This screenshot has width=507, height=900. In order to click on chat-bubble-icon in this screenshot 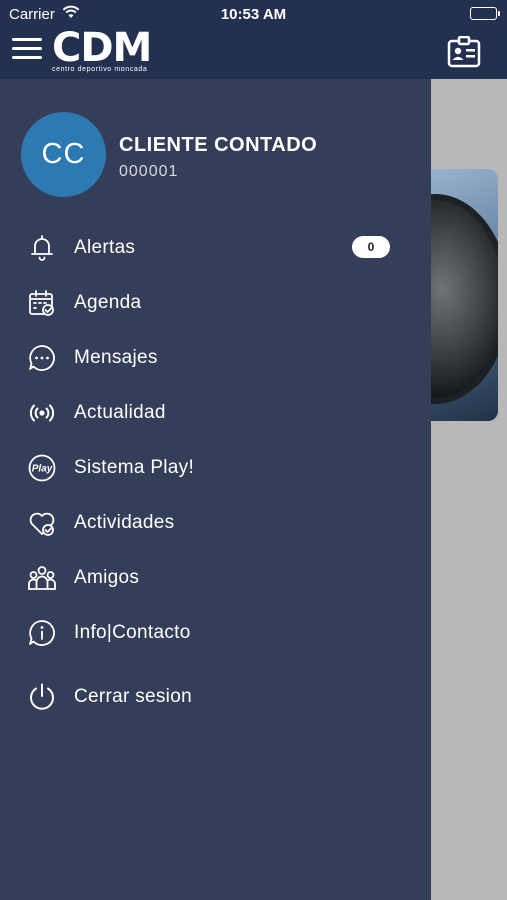, I will do `click(42, 358)`.